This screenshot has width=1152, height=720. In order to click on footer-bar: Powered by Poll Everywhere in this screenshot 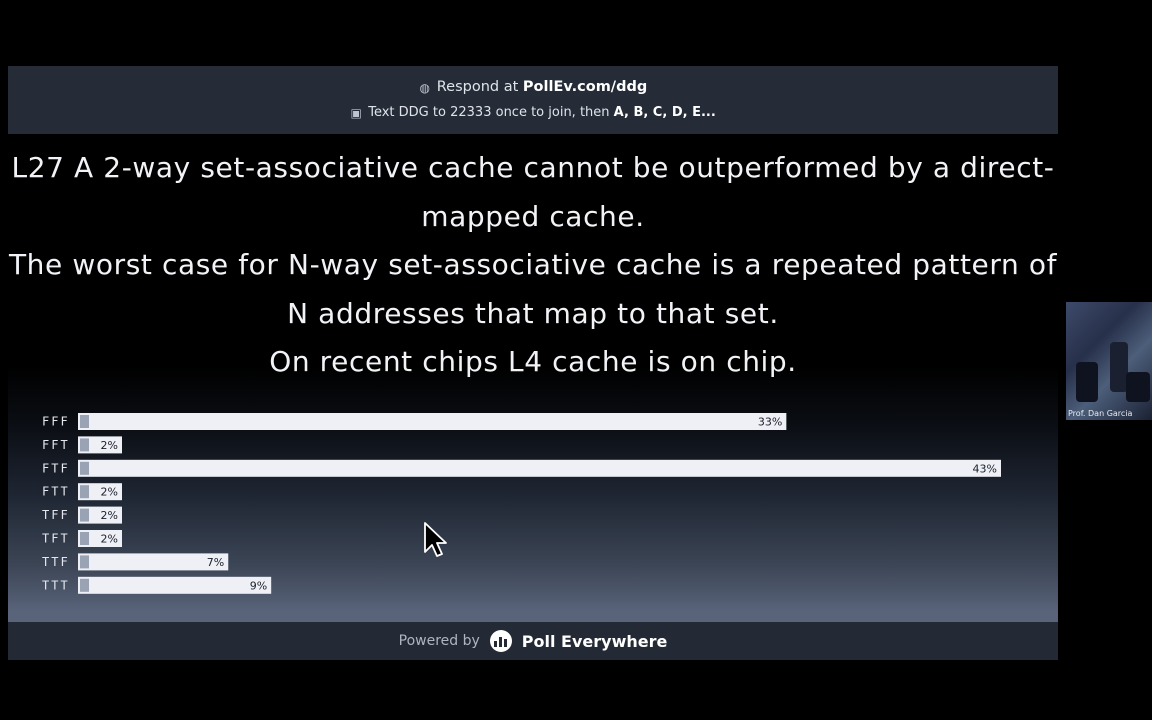, I will do `click(533, 641)`.